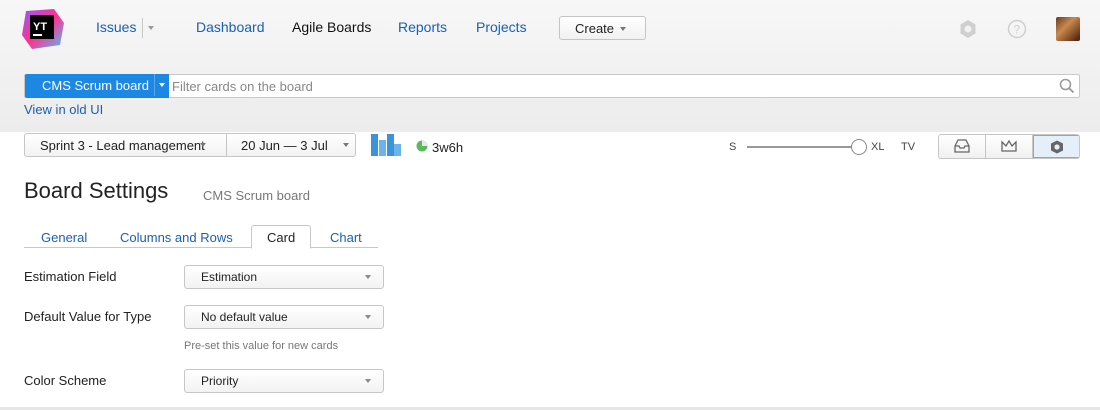 Image resolution: width=1100 pixels, height=410 pixels. What do you see at coordinates (859, 147) in the screenshot?
I see `card-size-slider-handle` at bounding box center [859, 147].